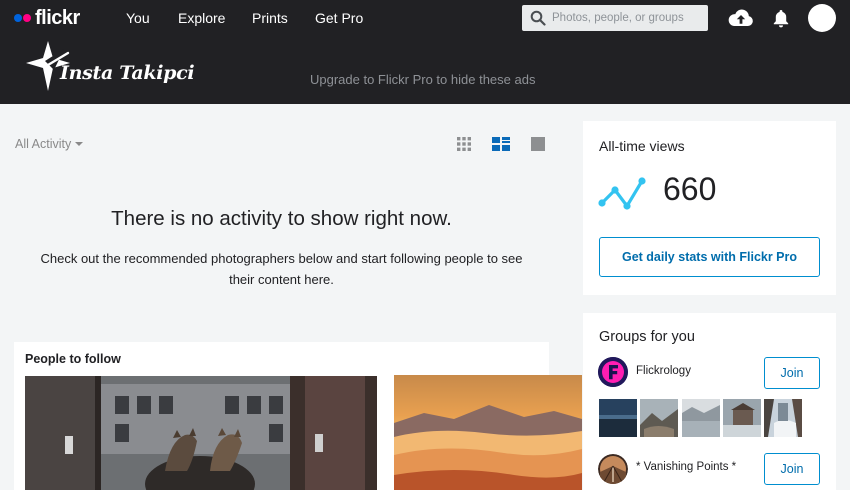  Describe the element at coordinates (422, 79) in the screenshot. I see `ad-upgrade-link: Upgrade to Flickr Pro to hide these ads` at that location.